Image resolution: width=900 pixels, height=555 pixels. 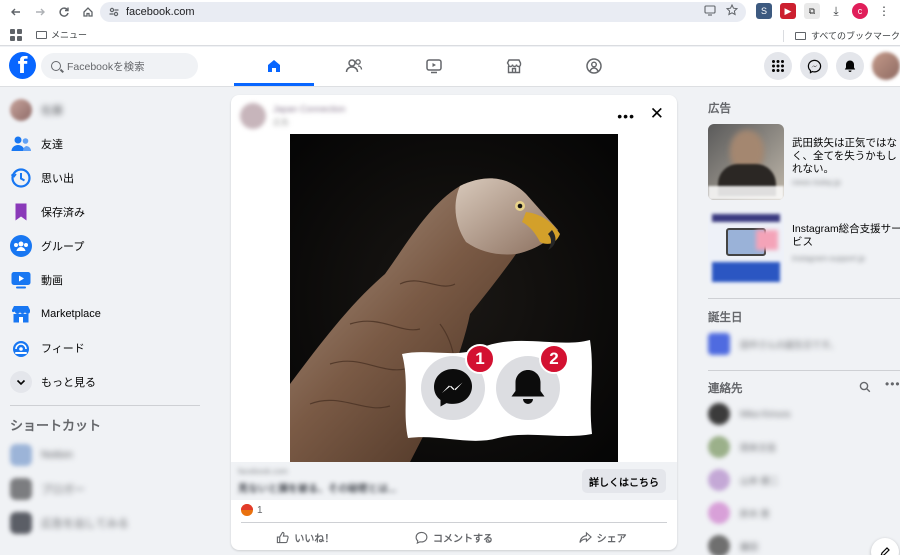 What do you see at coordinates (41, 34) in the screenshot?
I see `folder-icon` at bounding box center [41, 34].